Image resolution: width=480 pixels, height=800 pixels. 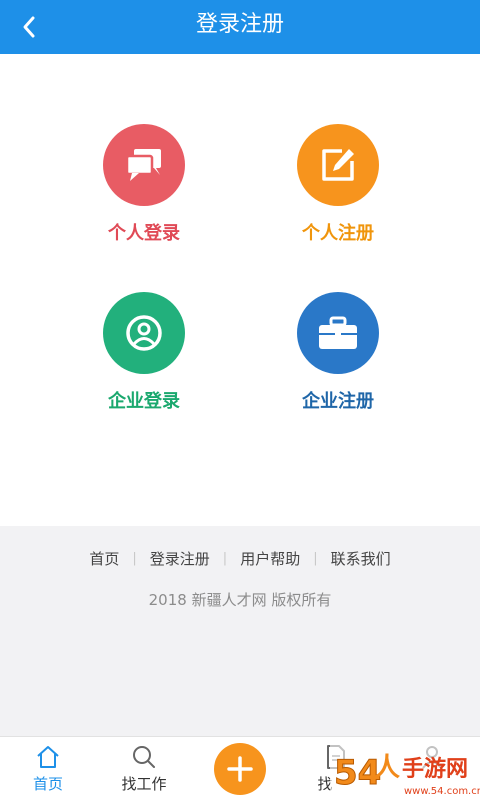 I want to click on tab-find-jobs: 找工作, so click(x=144, y=768).